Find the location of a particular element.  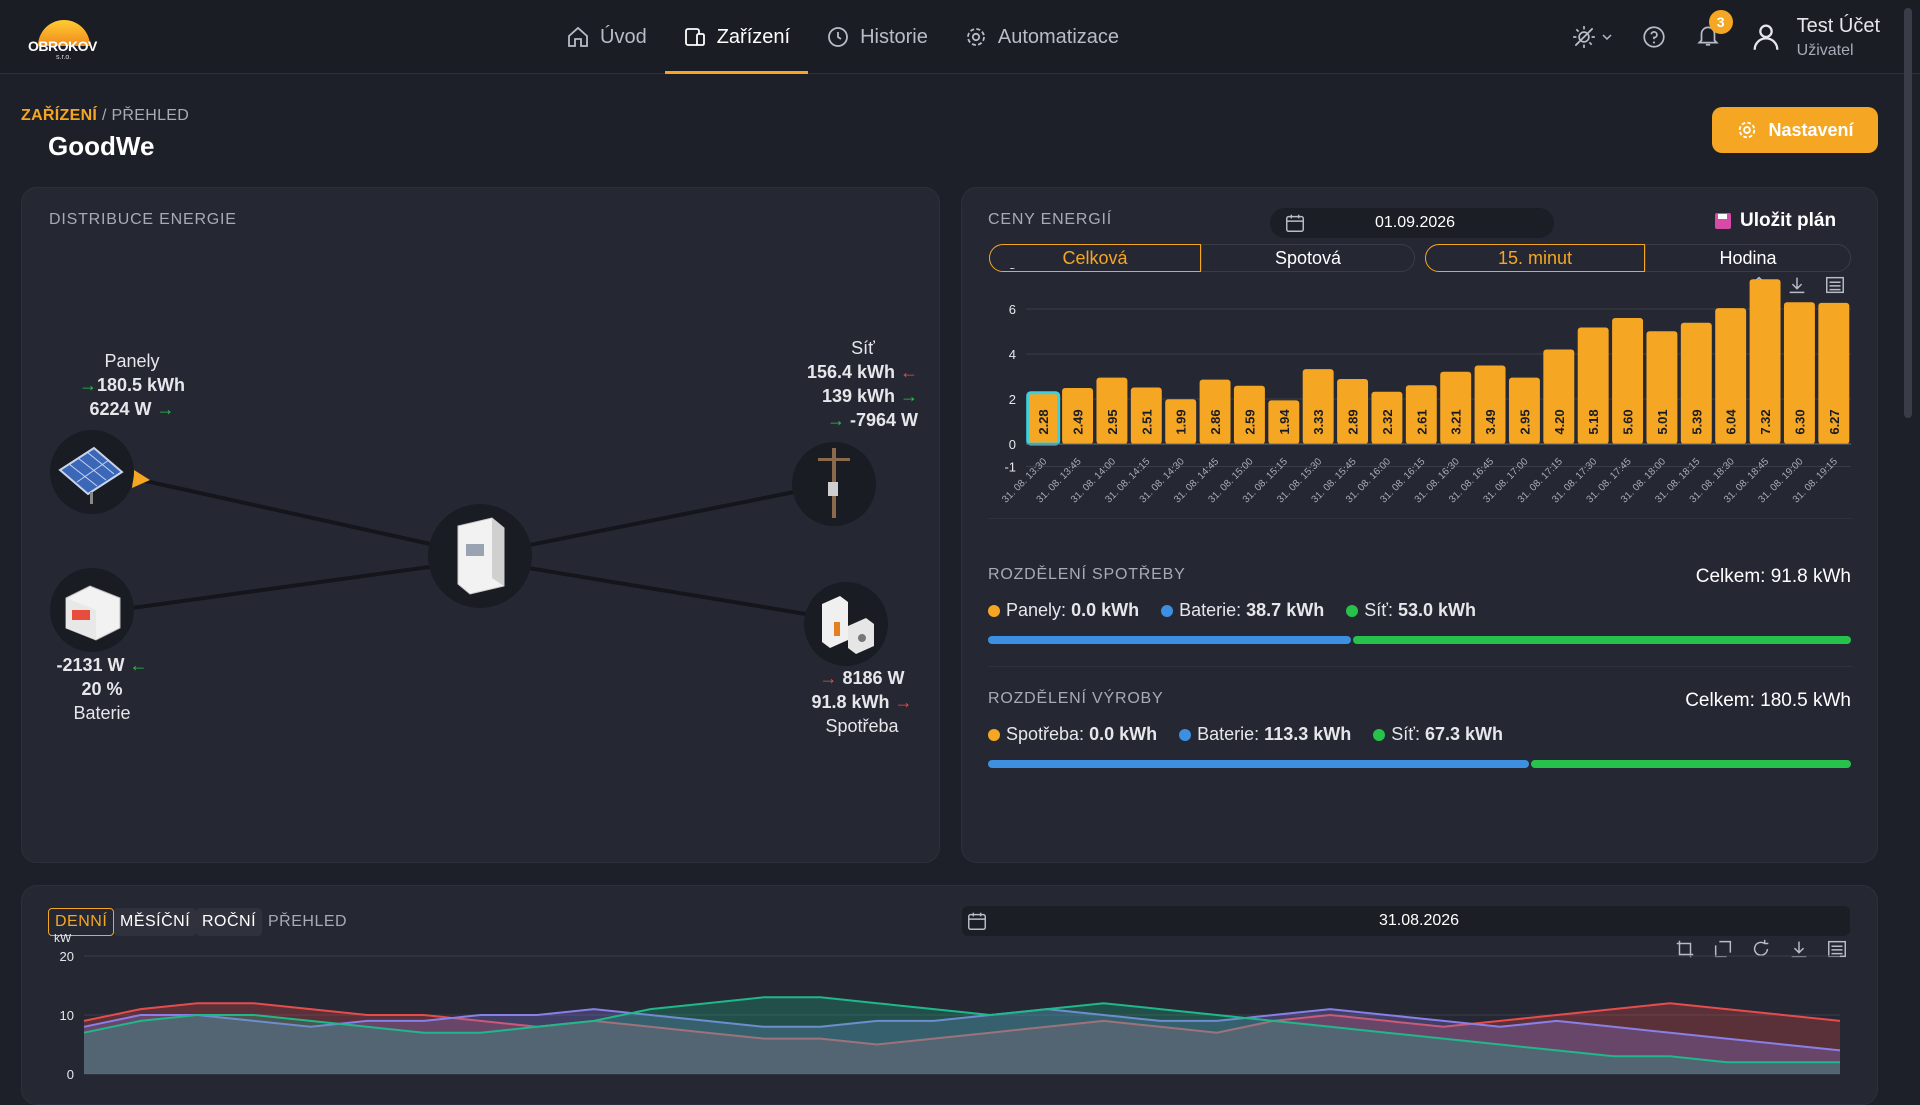

legend-item: Spotřeba: 0.0 kWh is located at coordinates (1072, 734).